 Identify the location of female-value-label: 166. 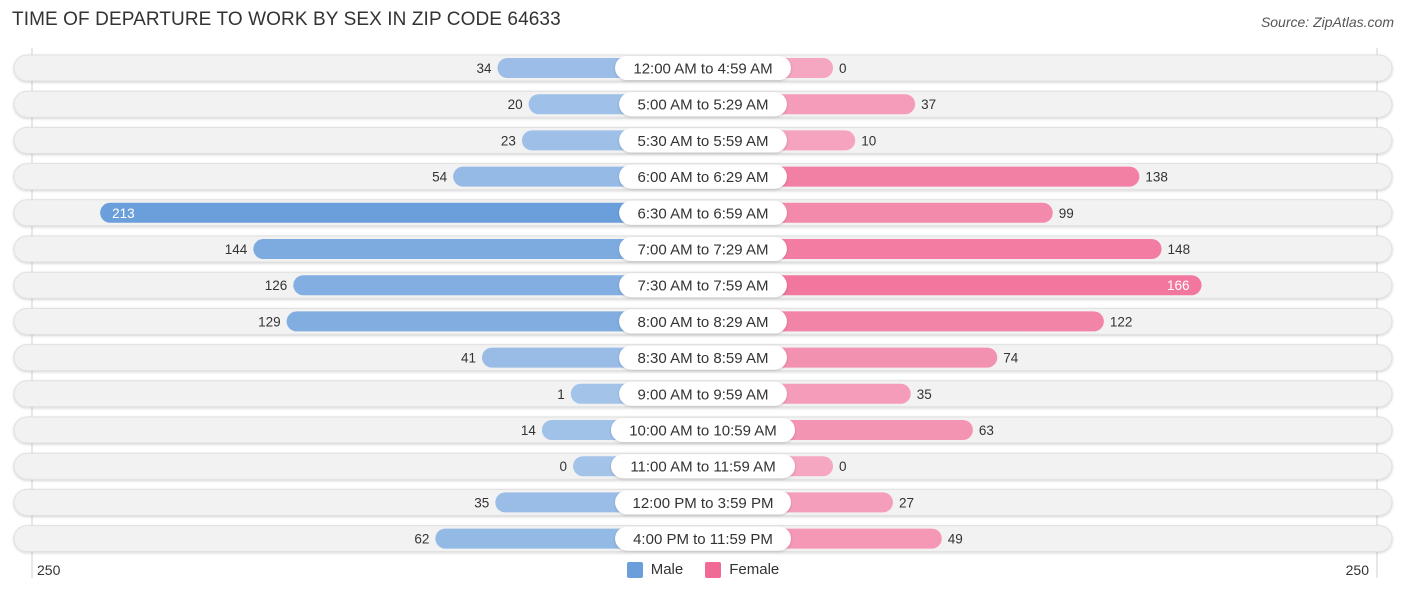
(1178, 285).